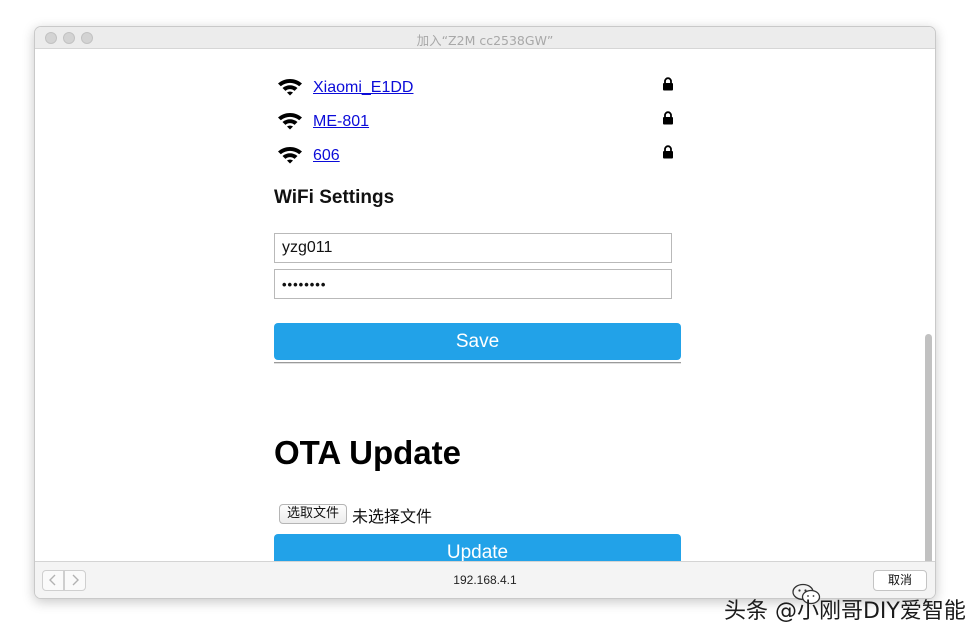 This screenshot has width=968, height=640. What do you see at coordinates (367, 452) in the screenshot?
I see `ota-update-heading: OTA Update` at bounding box center [367, 452].